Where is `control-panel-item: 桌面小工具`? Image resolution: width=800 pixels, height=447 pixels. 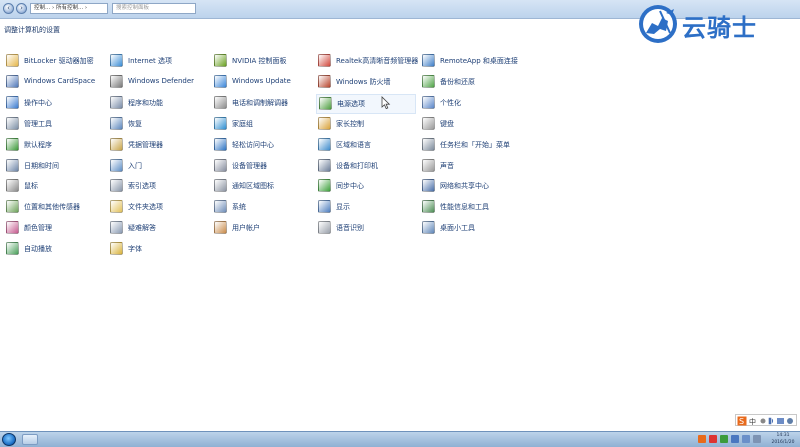 control-panel-item: 桌面小工具 is located at coordinates (472, 229).